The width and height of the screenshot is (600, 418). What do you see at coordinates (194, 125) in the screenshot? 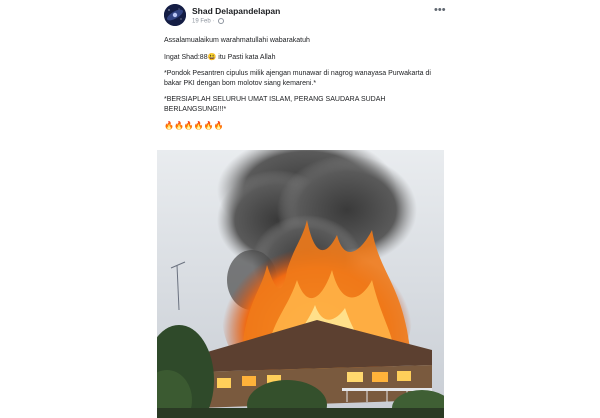
I see `fire-emoji-row: 🔥🔥🔥🔥🔥🔥` at bounding box center [194, 125].